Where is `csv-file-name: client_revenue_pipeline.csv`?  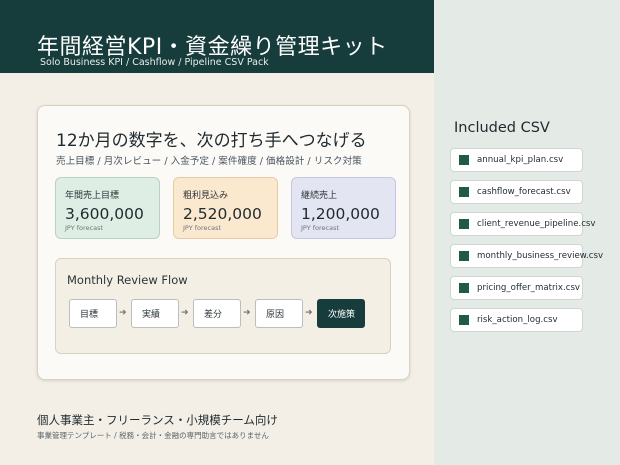
csv-file-name: client_revenue_pipeline.csv is located at coordinates (536, 224).